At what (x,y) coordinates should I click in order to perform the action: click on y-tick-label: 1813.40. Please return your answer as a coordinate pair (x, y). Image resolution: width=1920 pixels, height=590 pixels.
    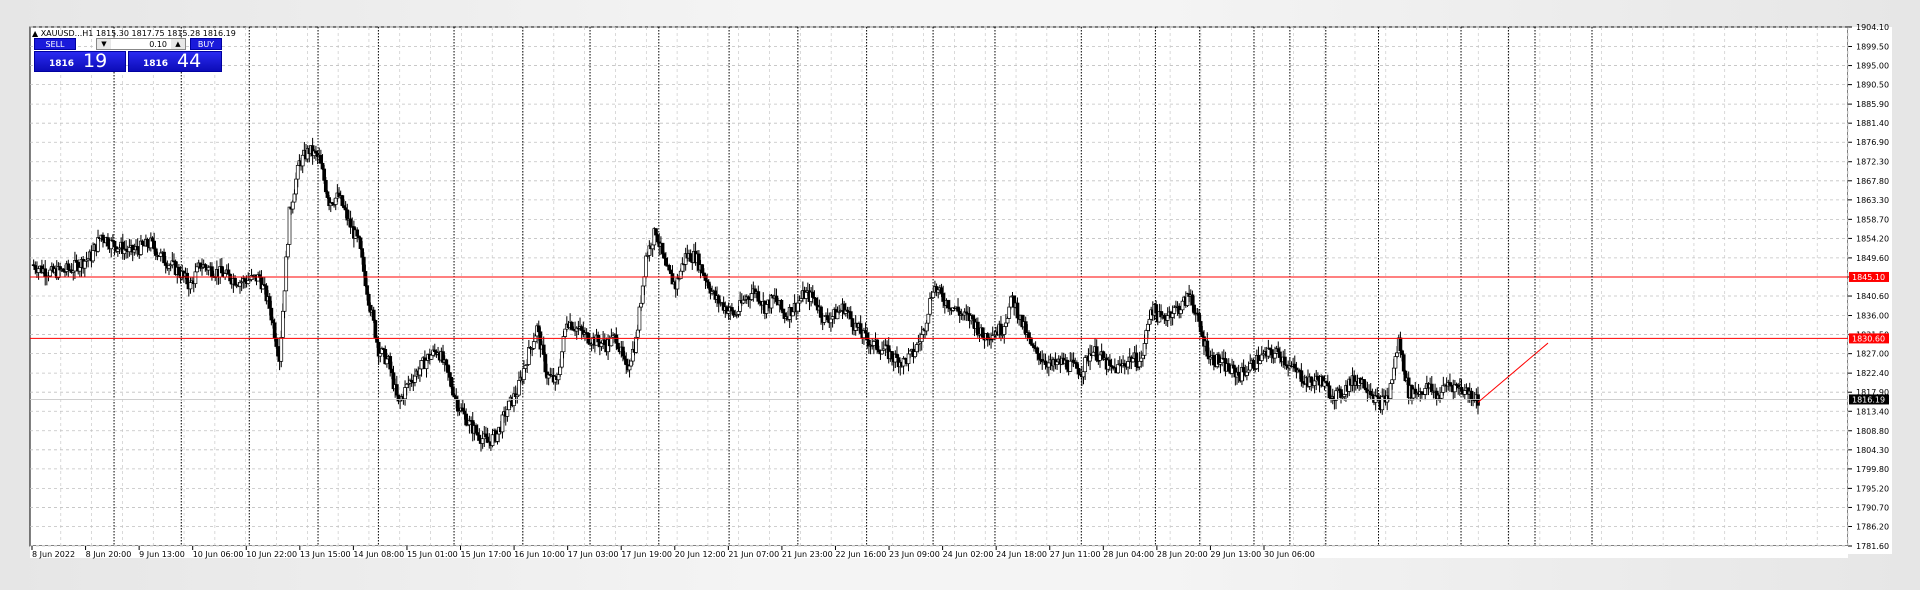
    Looking at the image, I should click on (1872, 411).